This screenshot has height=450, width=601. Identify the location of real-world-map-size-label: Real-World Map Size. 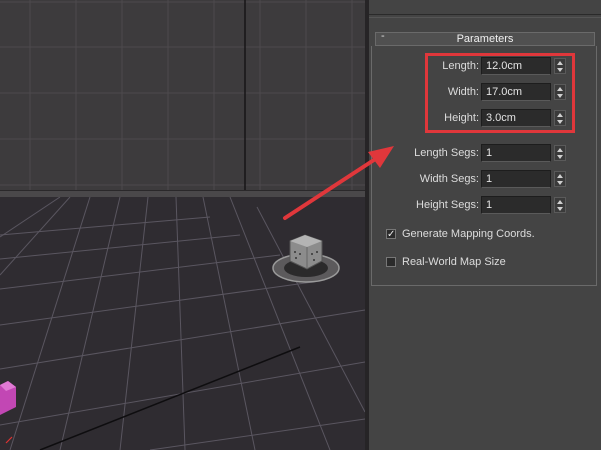
(454, 262).